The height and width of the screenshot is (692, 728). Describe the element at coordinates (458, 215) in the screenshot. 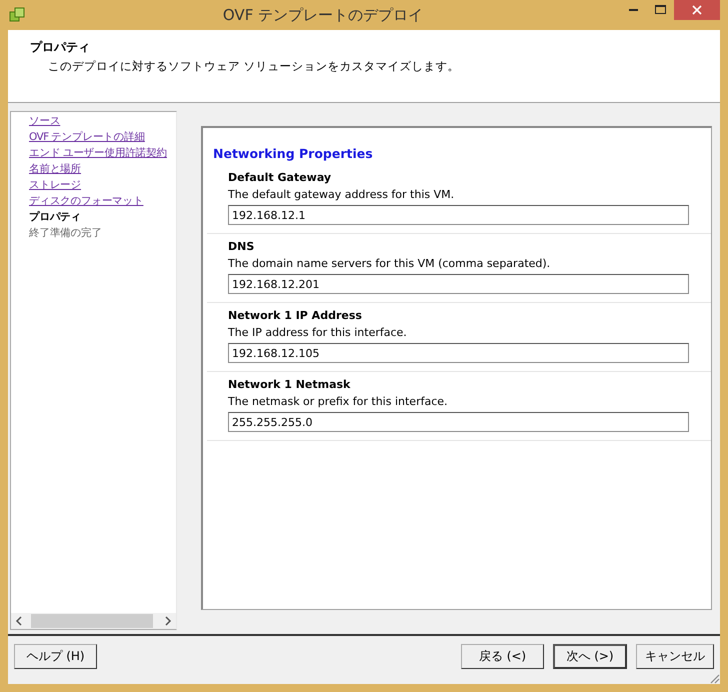

I see `input-field: 192.168.12.1` at that location.